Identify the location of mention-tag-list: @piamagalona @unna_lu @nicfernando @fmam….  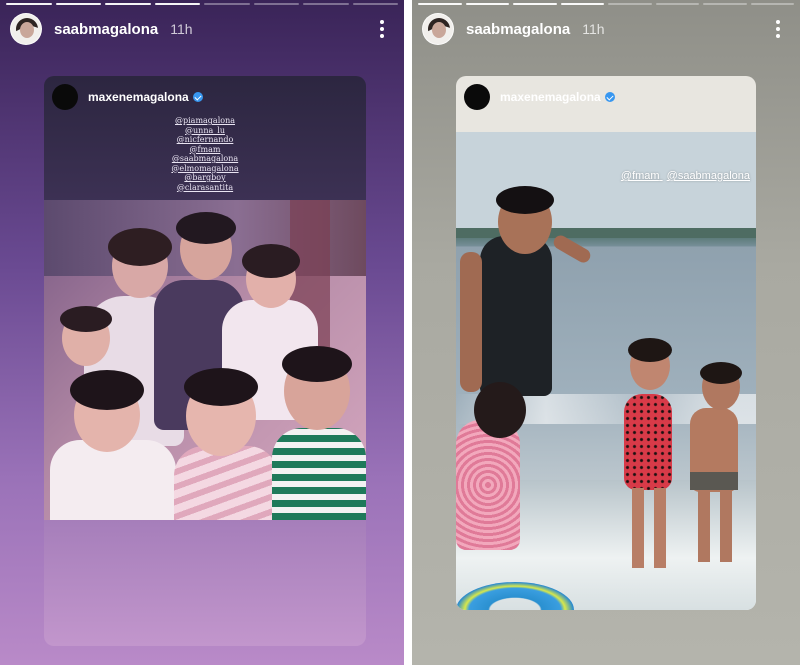
(205, 154).